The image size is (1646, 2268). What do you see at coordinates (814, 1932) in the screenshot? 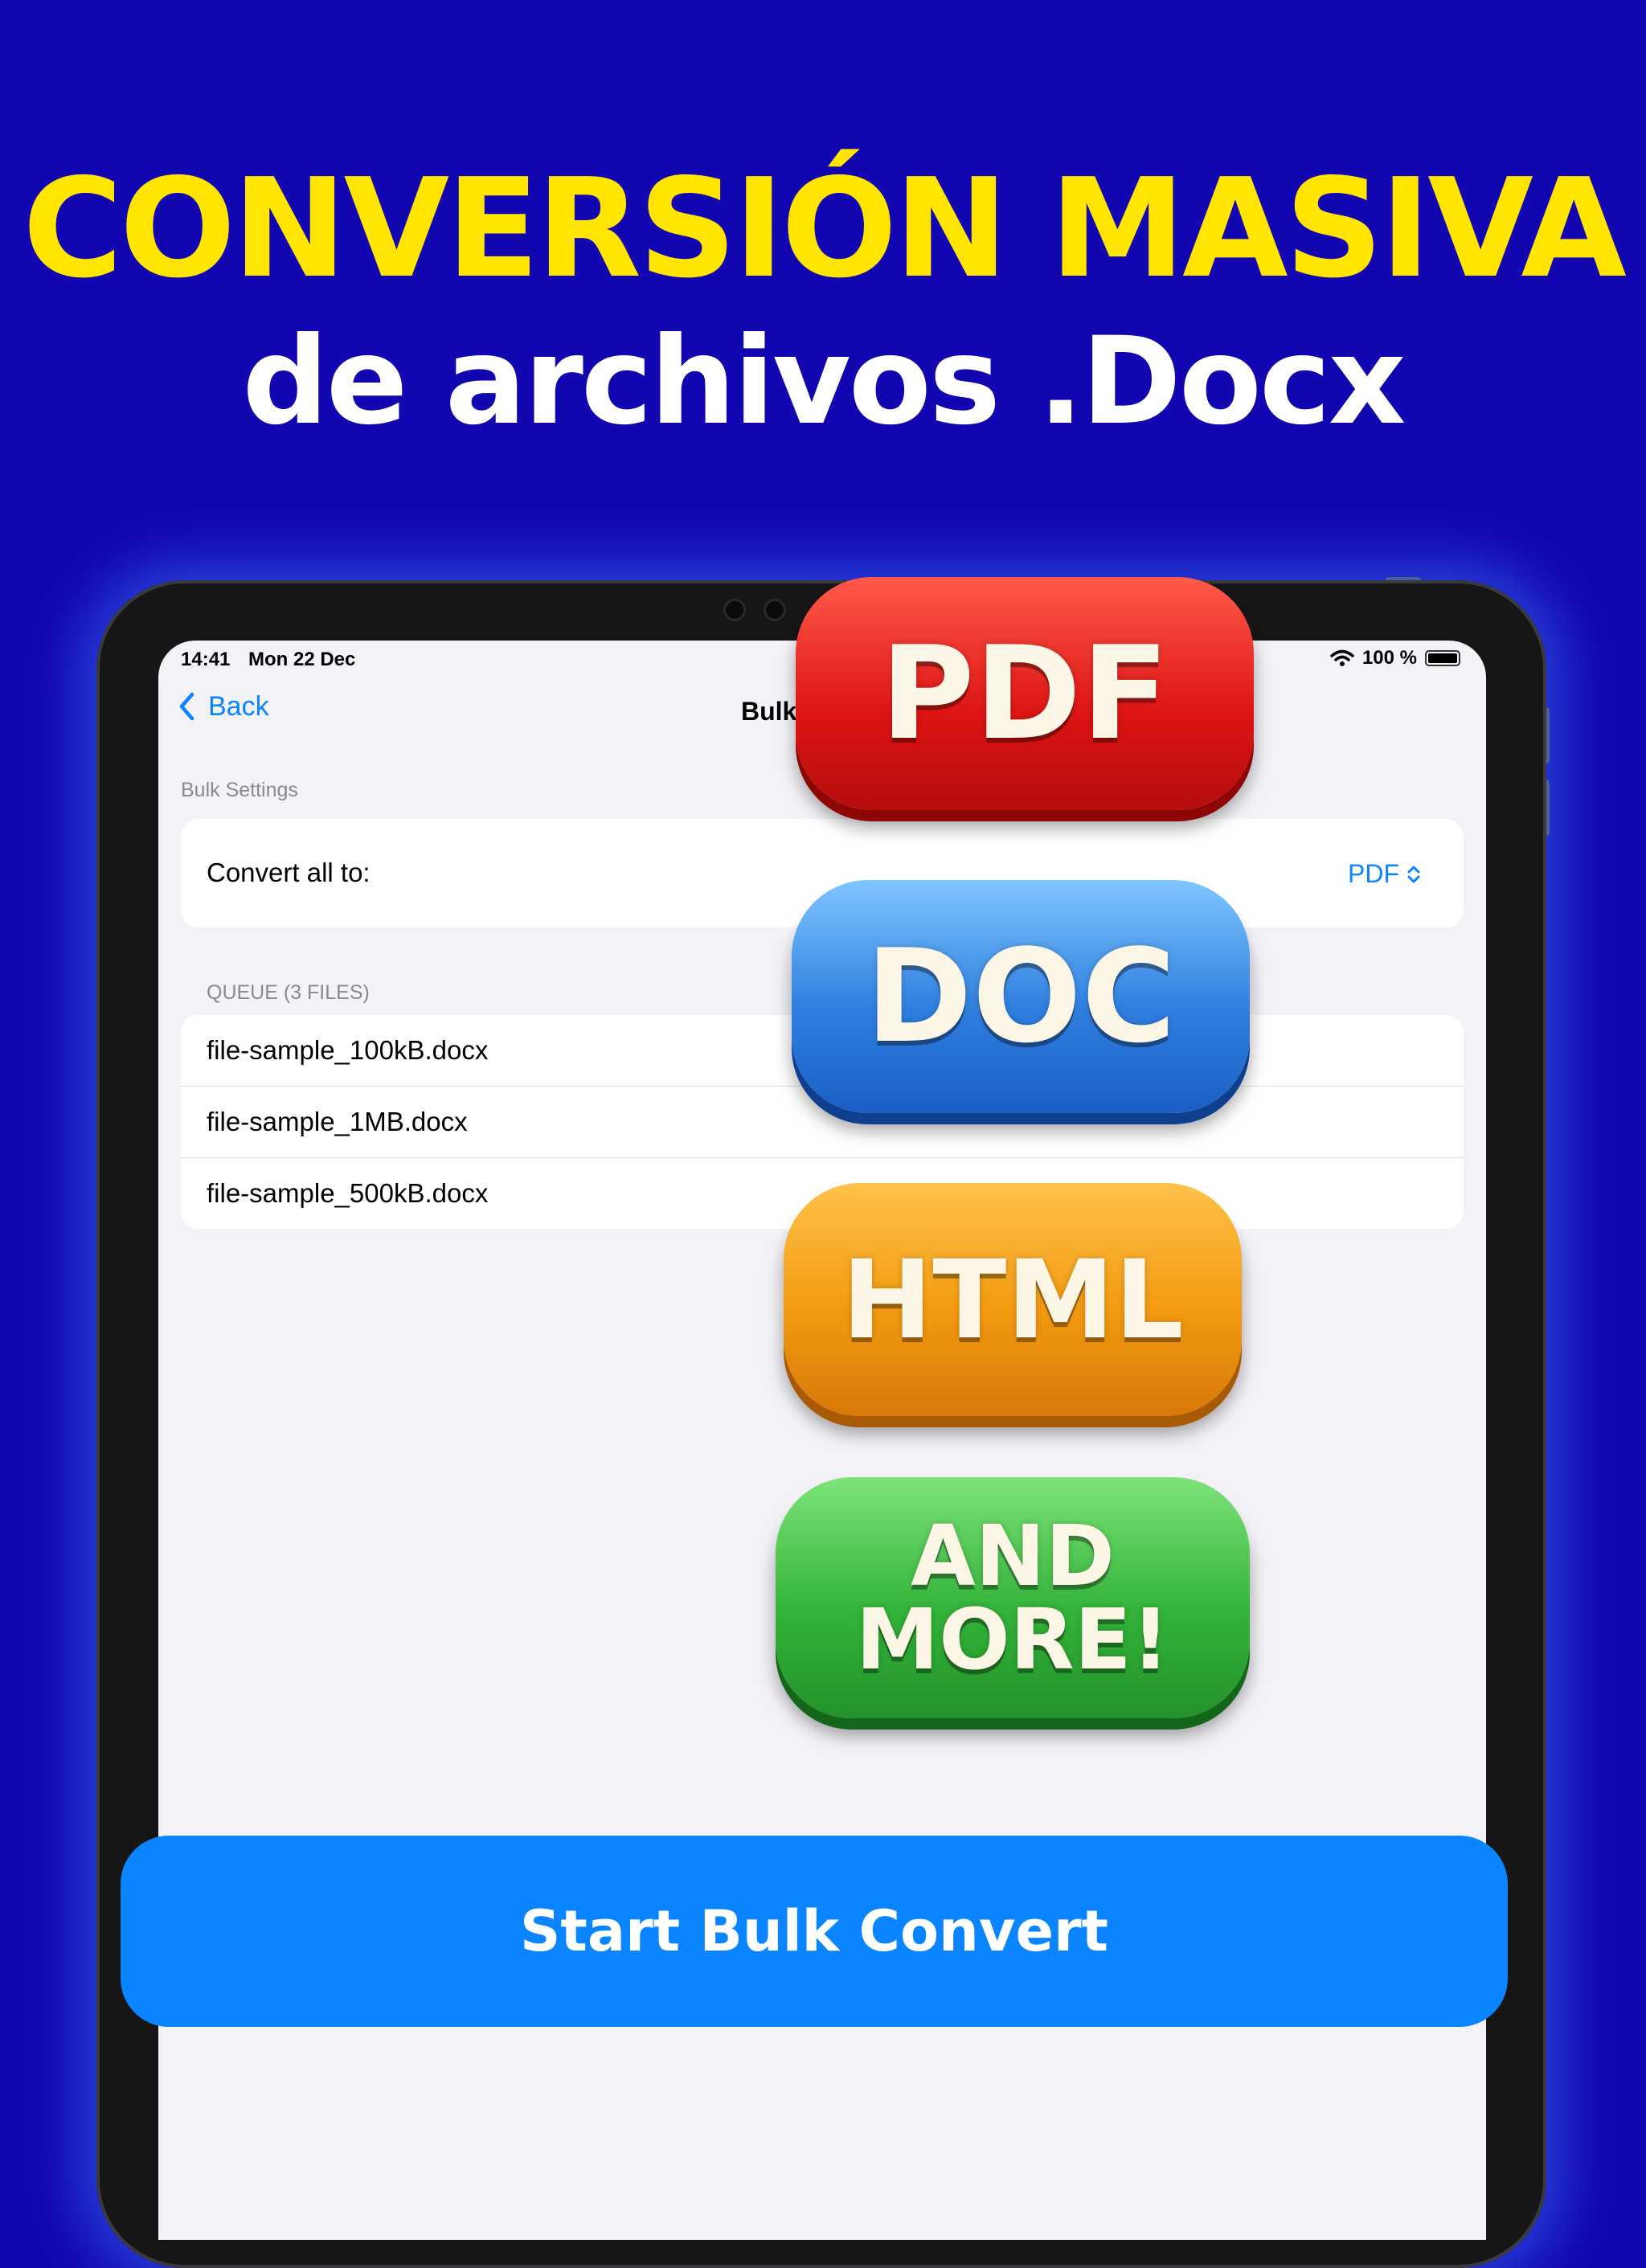
I see `start-bulk-convert-button: Start Bulk Convert` at bounding box center [814, 1932].